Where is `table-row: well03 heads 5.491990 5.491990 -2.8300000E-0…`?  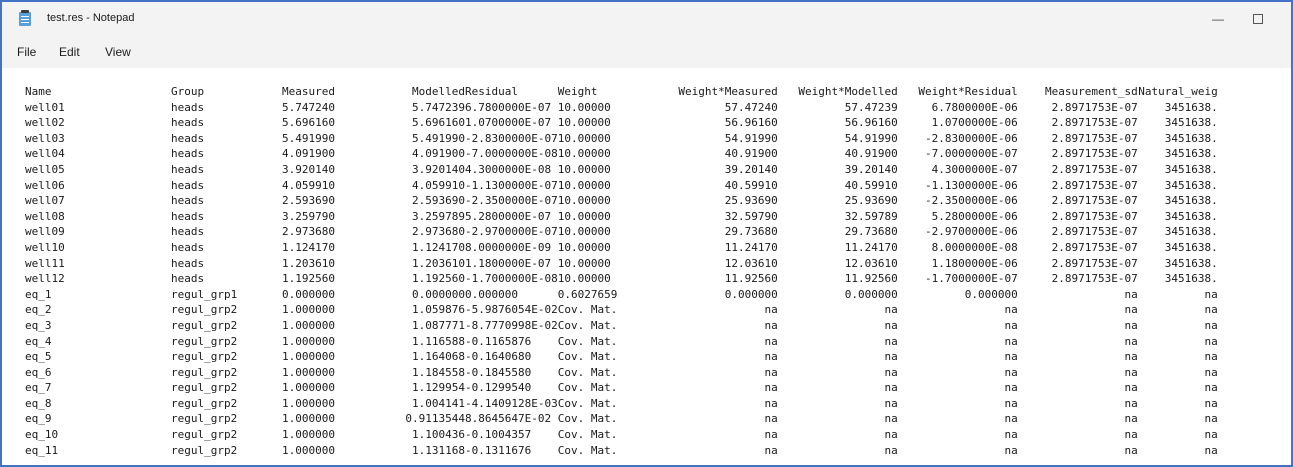 table-row: well03 heads 5.491990 5.491990 -2.8300000E-0… is located at coordinates (621, 139).